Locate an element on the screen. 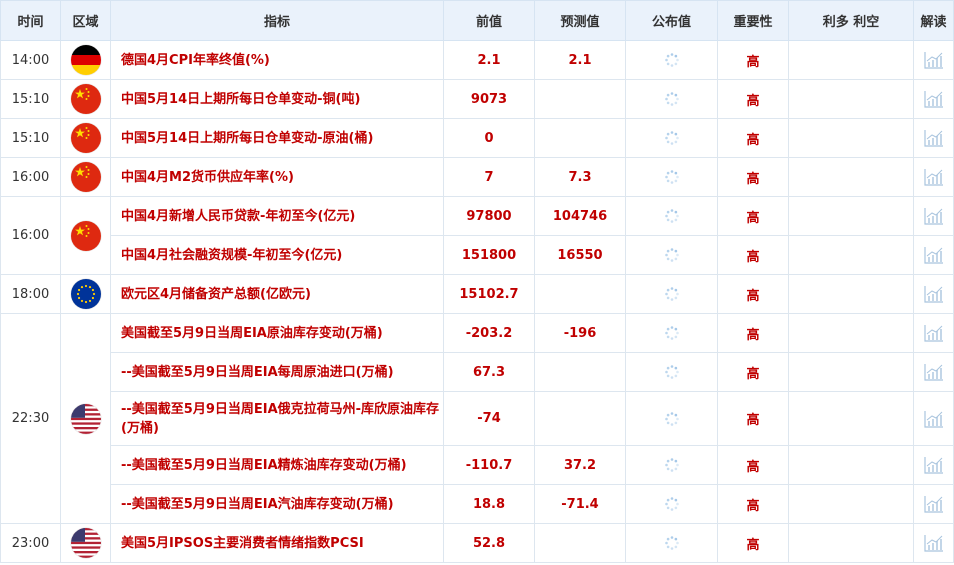 The height and width of the screenshot is (565, 954). prev-value: 18.8 is located at coordinates (489, 504).